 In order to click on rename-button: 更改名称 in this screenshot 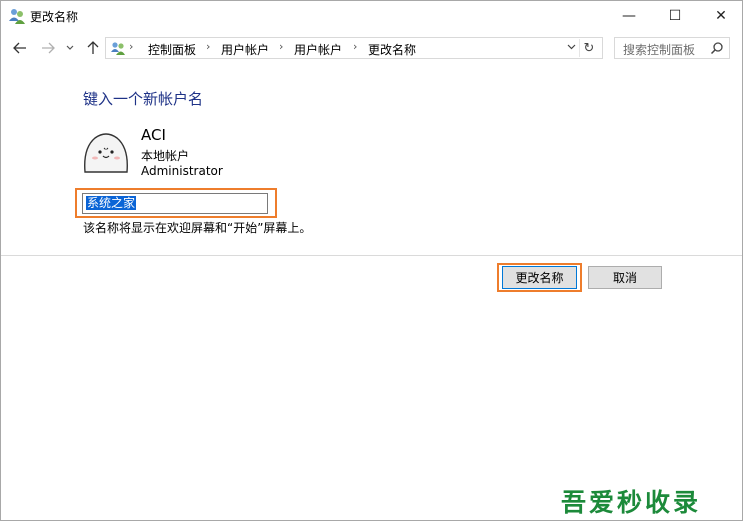, I will do `click(539, 277)`.